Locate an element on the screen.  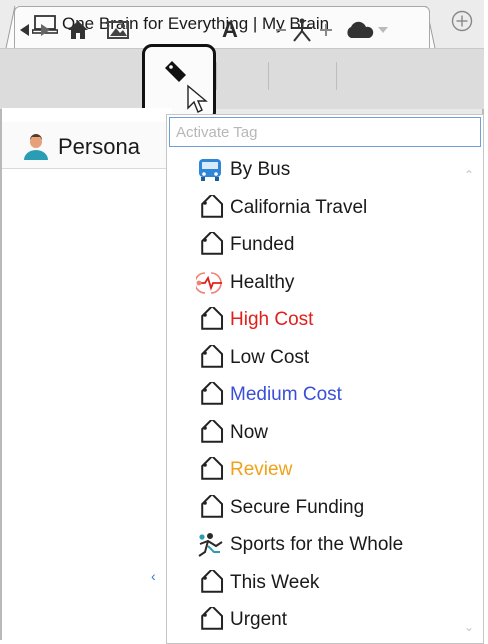
sports-icon is located at coordinates (213, 545).